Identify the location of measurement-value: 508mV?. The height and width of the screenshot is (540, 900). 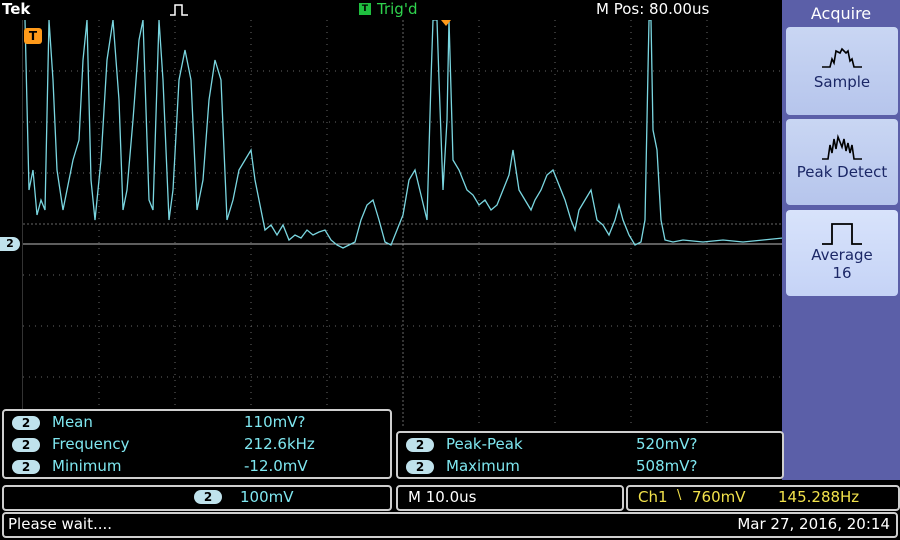
(667, 466).